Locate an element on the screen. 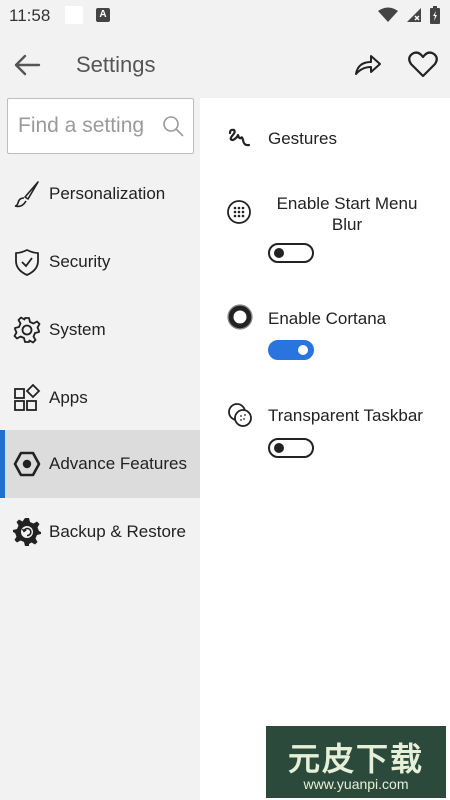  arrow-left-icon is located at coordinates (27, 65).